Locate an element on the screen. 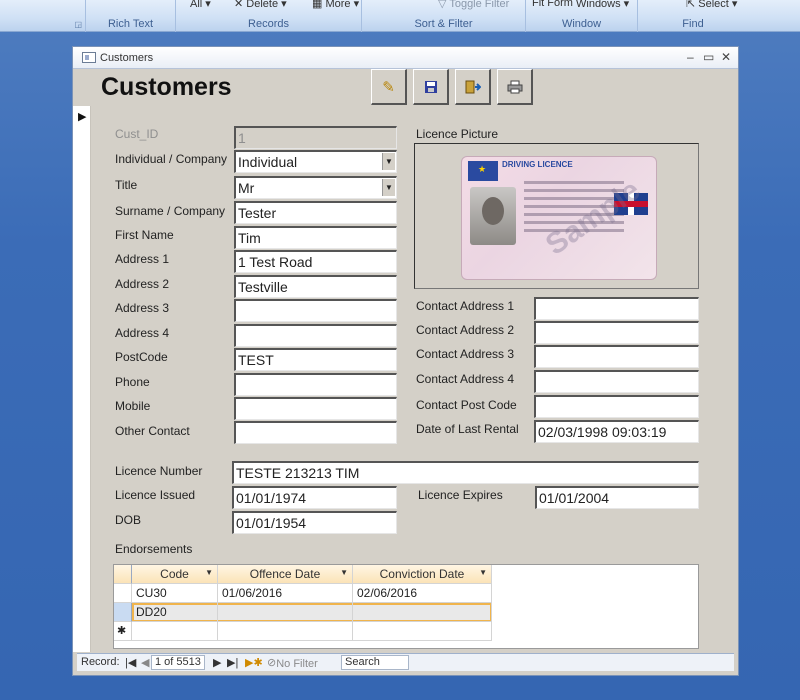  delete-button: ✕ Delete ▾ is located at coordinates (260, 5).